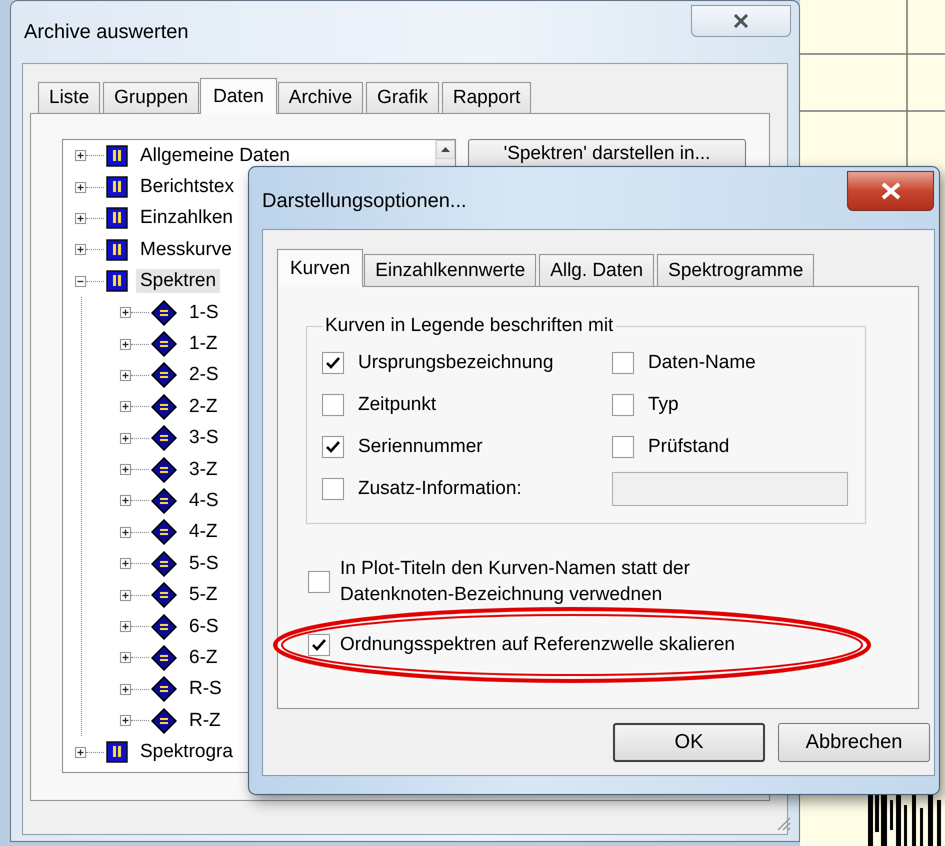 This screenshot has width=945, height=846. Describe the element at coordinates (450, 270) in the screenshot. I see `tab: Einzahlkennwerte` at that location.